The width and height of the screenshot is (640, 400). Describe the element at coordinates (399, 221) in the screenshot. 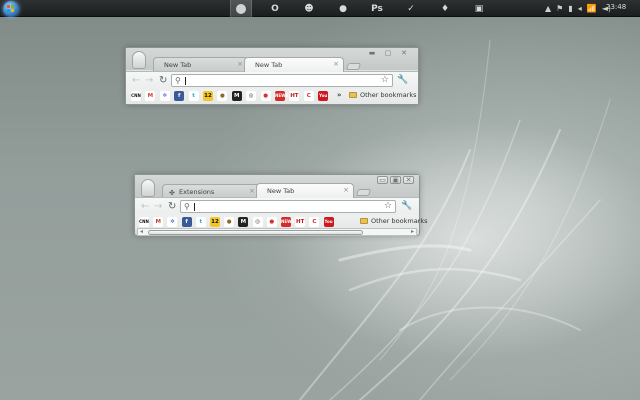

I see `other-bookmarks-label: Other bookmarks` at that location.